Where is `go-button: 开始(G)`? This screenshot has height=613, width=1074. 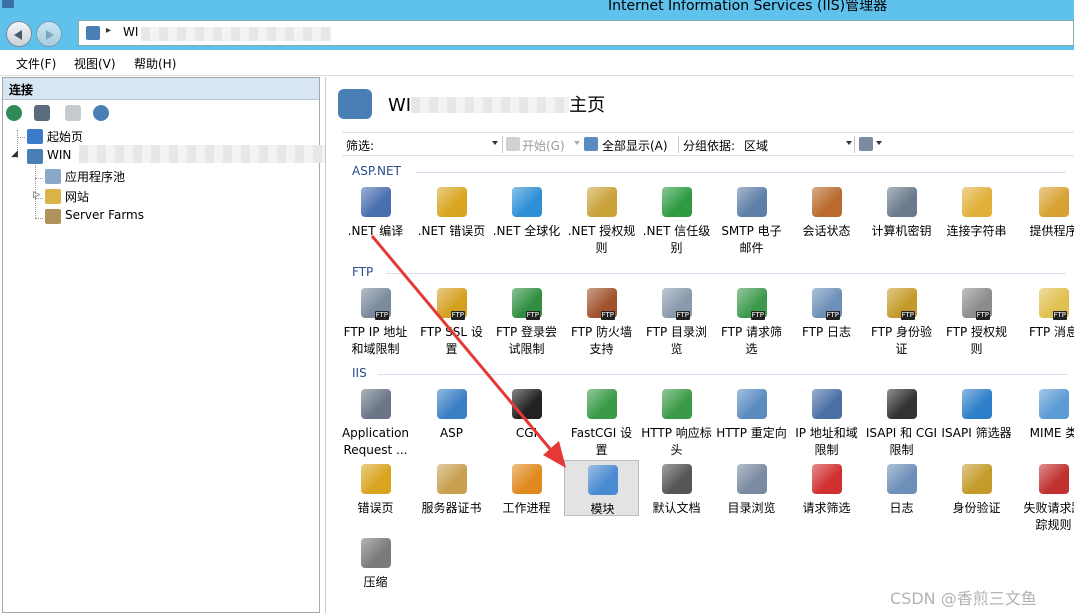 go-button: 开始(G) is located at coordinates (543, 145).